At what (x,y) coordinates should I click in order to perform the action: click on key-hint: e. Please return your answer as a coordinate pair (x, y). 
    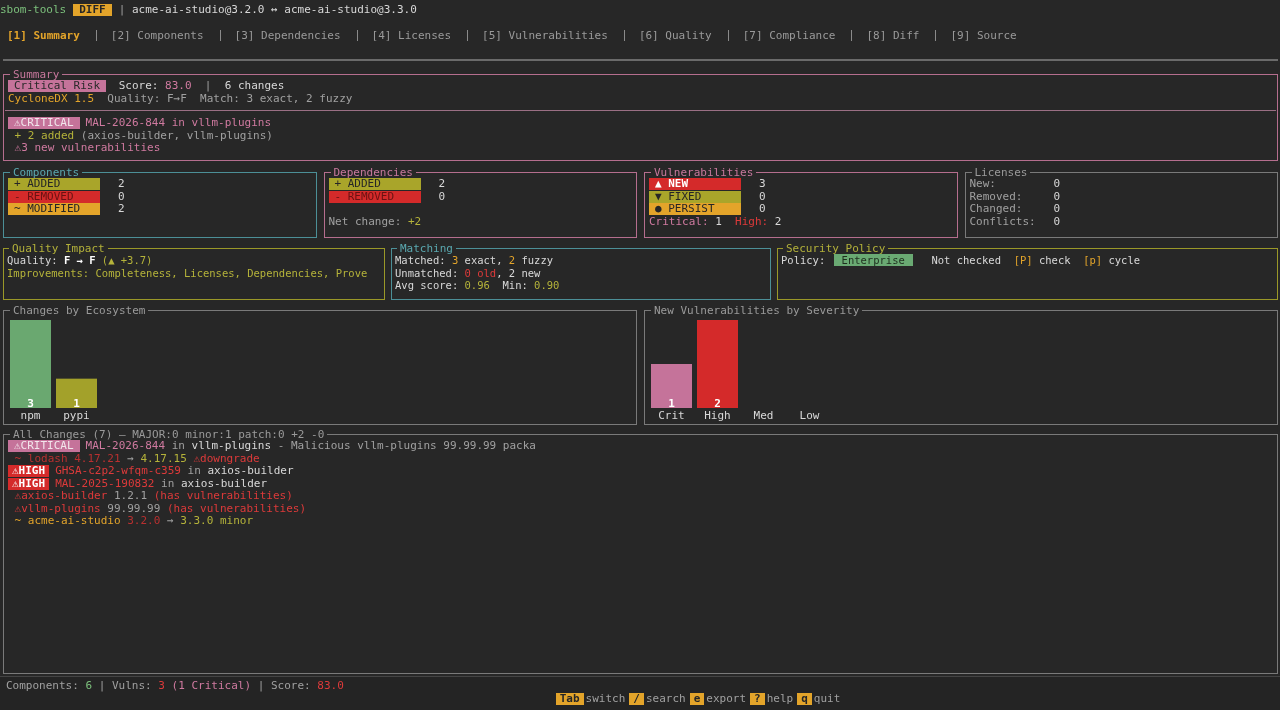
    Looking at the image, I should click on (697, 698).